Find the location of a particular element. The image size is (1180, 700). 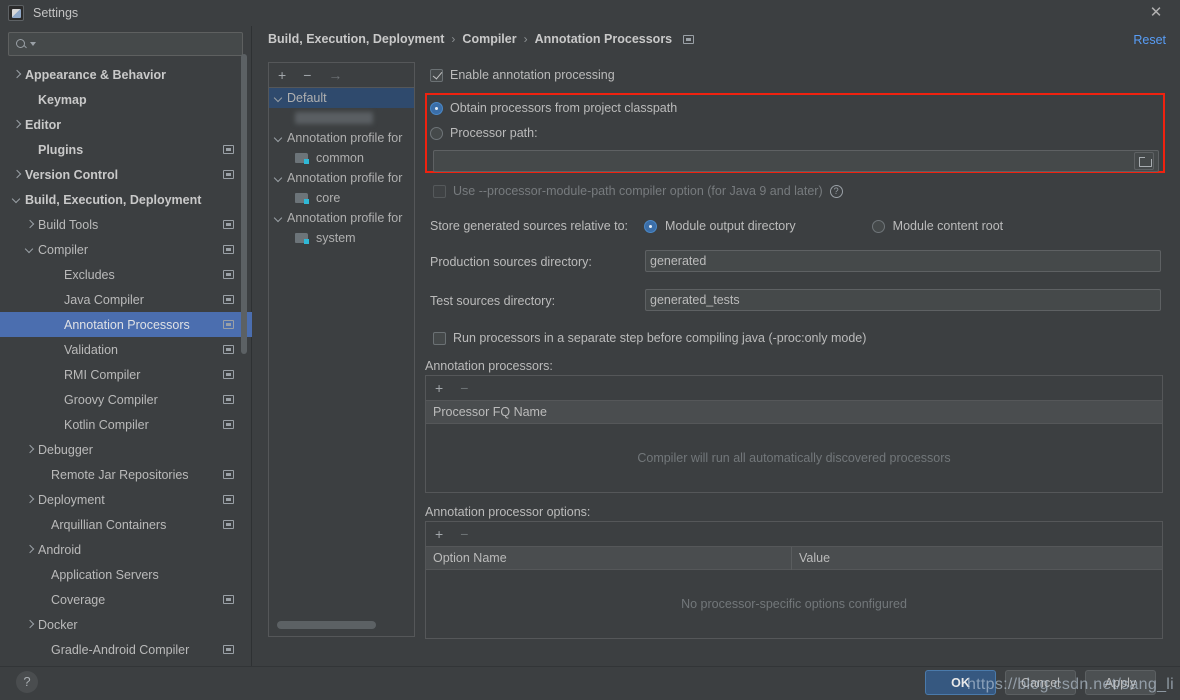

enable-annotation-processing-label: Enable annotation processing is located at coordinates (532, 75).